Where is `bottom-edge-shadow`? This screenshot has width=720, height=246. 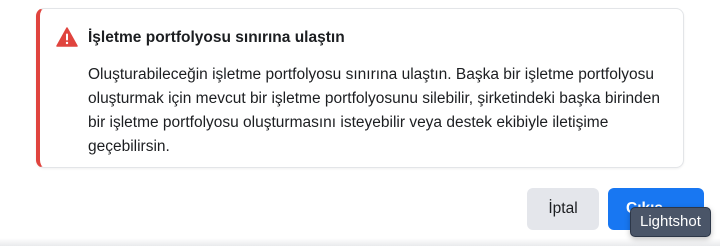
bottom-edge-shadow is located at coordinates (360, 242).